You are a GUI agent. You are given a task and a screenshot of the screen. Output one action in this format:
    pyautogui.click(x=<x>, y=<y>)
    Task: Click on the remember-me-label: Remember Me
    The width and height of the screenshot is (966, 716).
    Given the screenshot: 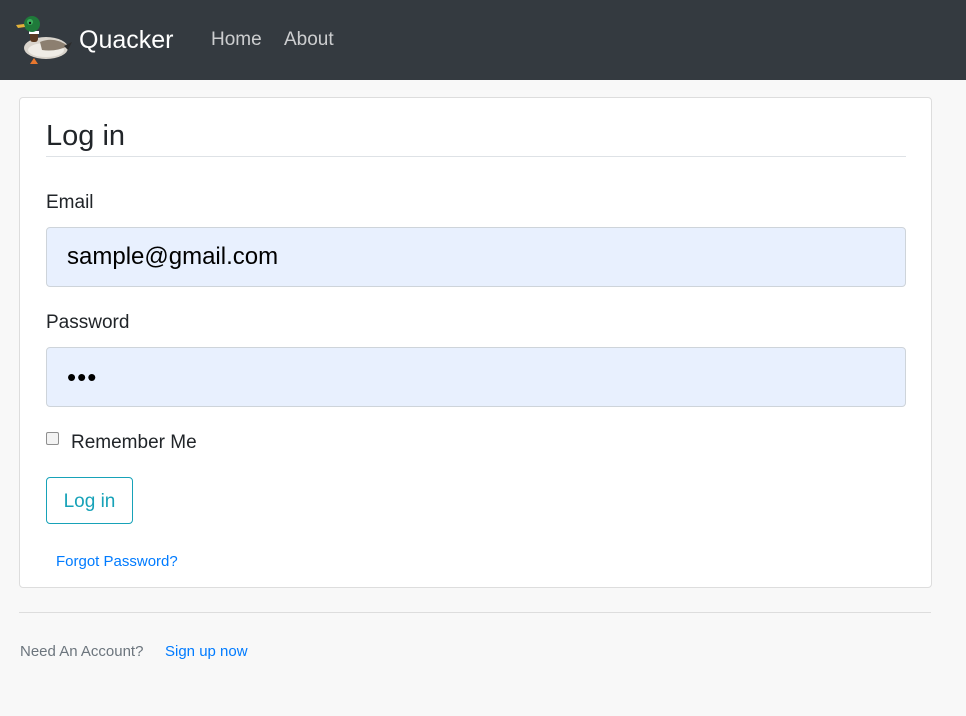 What is the action you would take?
    pyautogui.click(x=134, y=443)
    